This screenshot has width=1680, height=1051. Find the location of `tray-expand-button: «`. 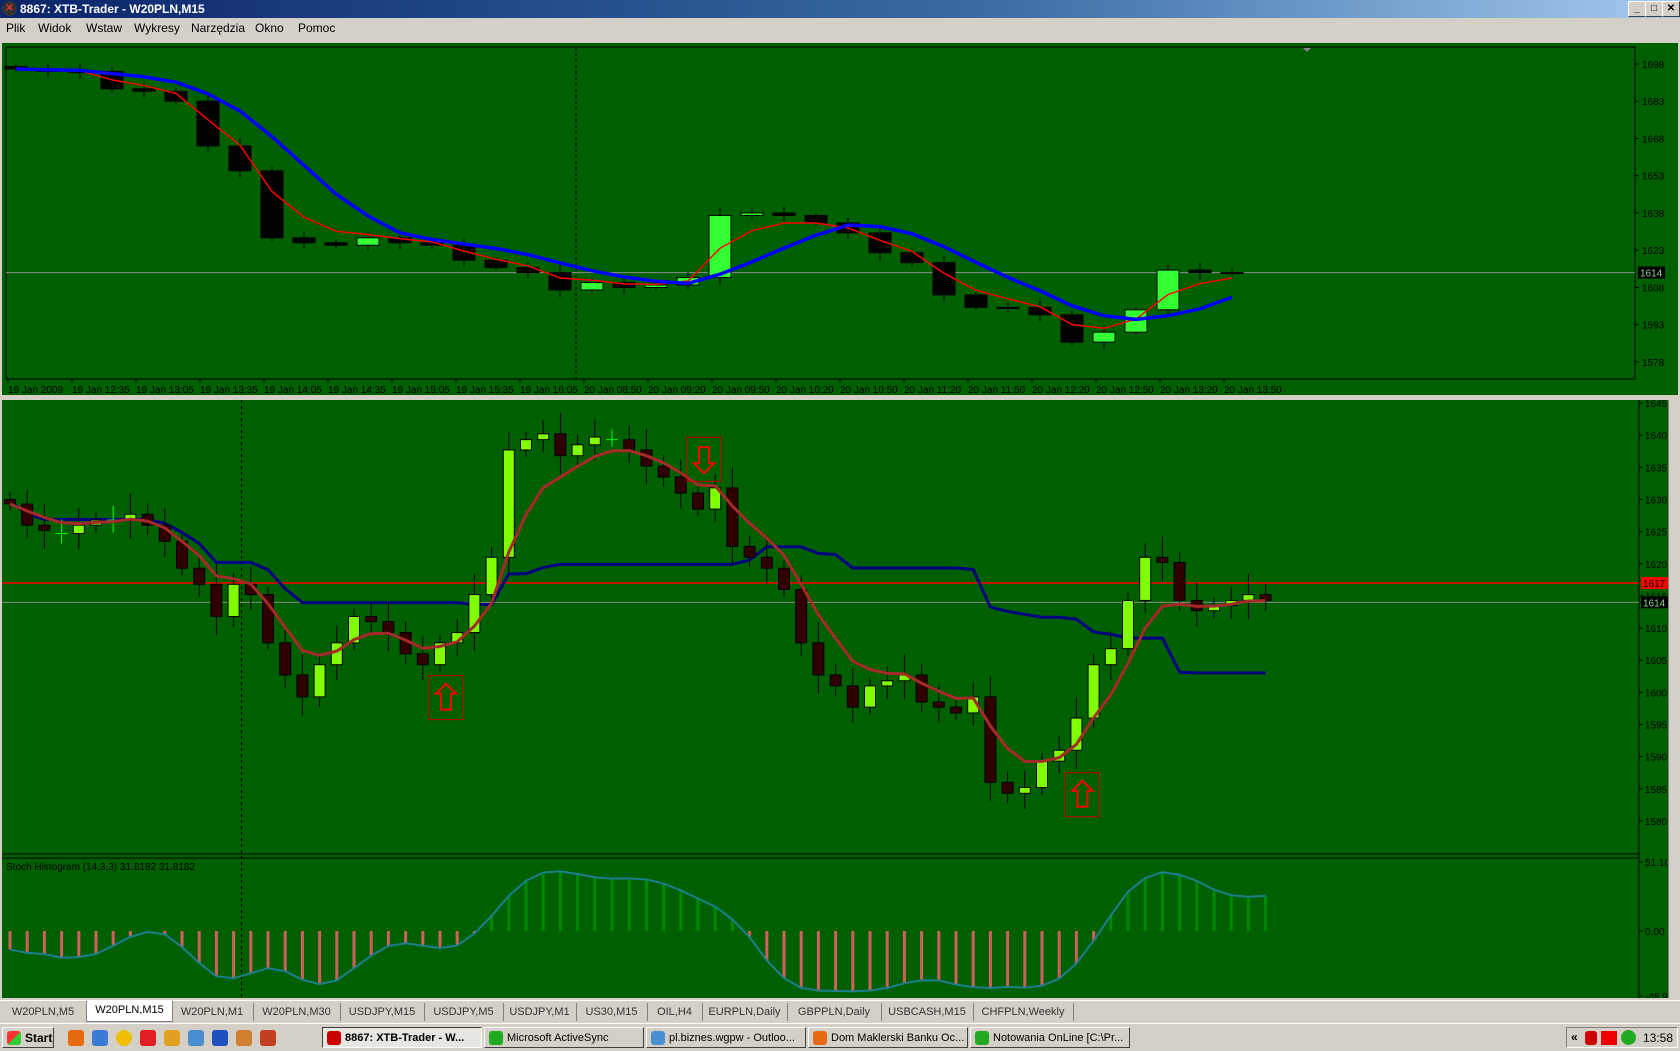

tray-expand-button: « is located at coordinates (1574, 1037).